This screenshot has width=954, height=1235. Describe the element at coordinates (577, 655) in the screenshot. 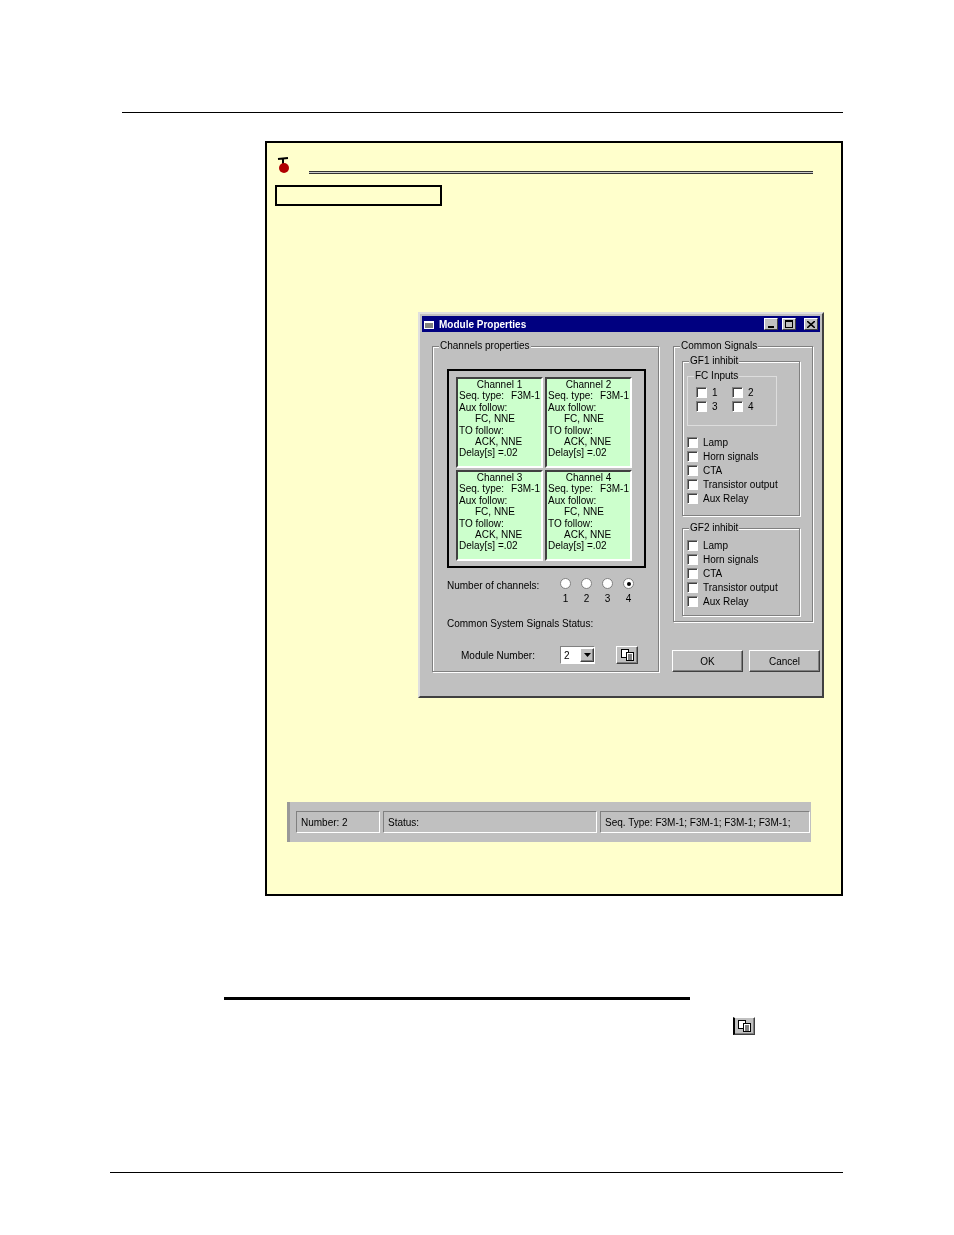

I see `module-number-dropdown: 2` at that location.